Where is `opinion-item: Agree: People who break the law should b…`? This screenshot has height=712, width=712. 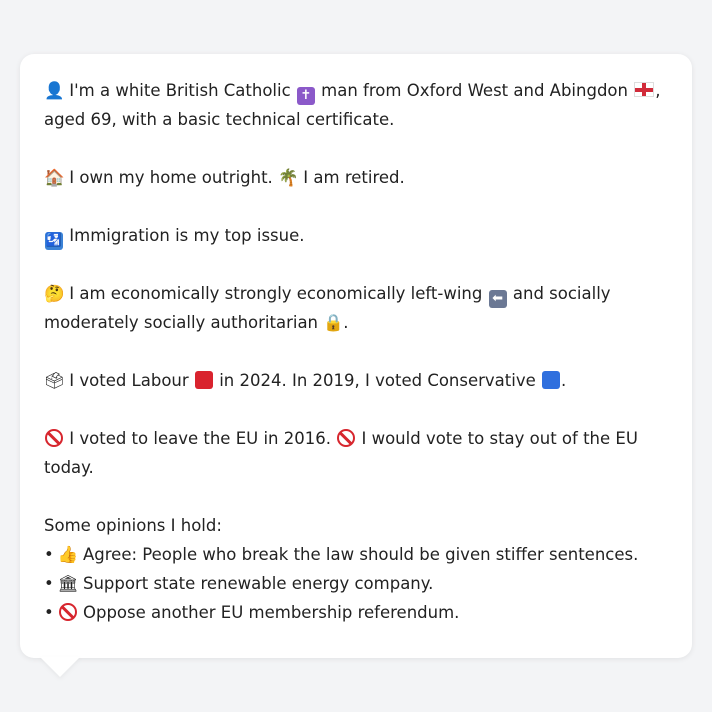 opinion-item: Agree: People who break the law should b… is located at coordinates (360, 554).